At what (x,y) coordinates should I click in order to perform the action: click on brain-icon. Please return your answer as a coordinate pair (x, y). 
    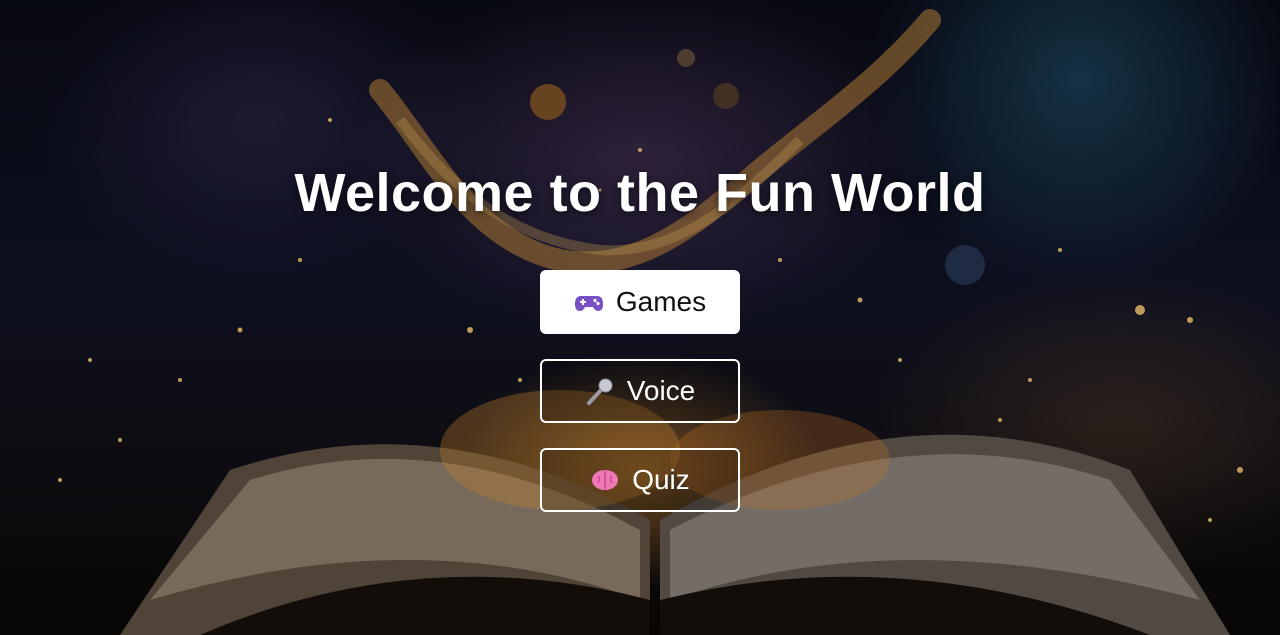
    Looking at the image, I should click on (605, 480).